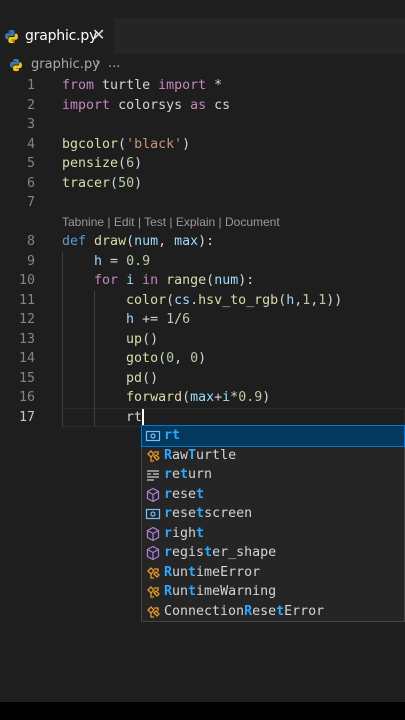 This screenshot has width=405, height=720. What do you see at coordinates (65, 64) in the screenshot?
I see `breadcrumb-file: graphic.py` at bounding box center [65, 64].